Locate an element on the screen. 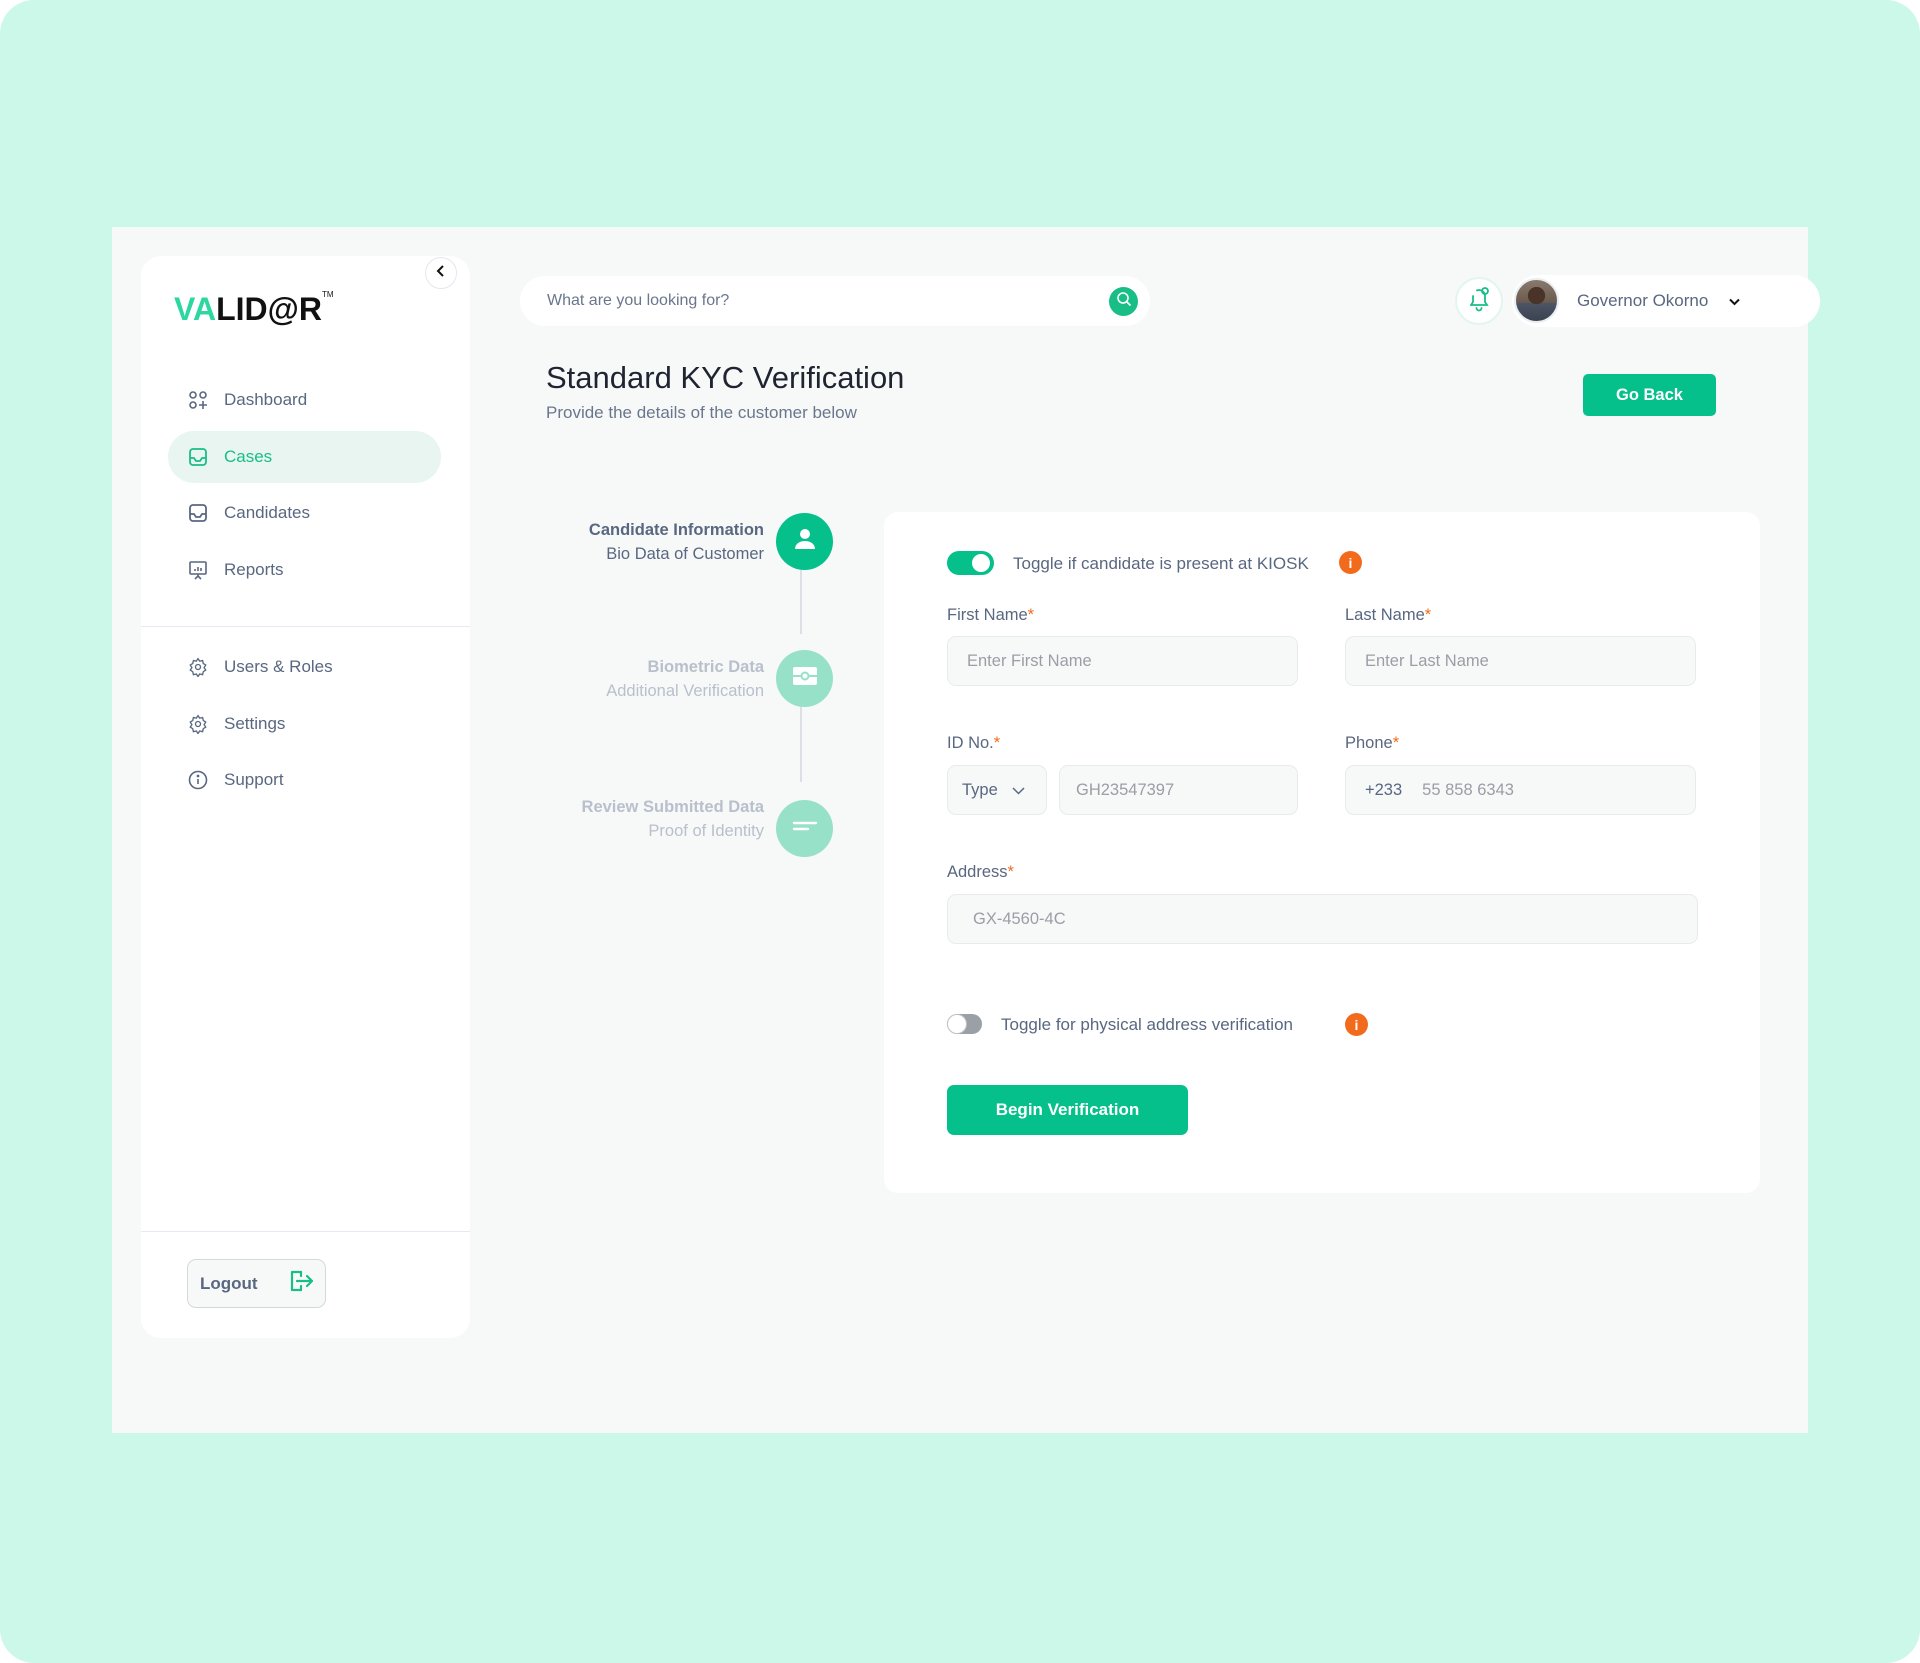  sidebar-item-candidates: Candidates is located at coordinates (304, 513).